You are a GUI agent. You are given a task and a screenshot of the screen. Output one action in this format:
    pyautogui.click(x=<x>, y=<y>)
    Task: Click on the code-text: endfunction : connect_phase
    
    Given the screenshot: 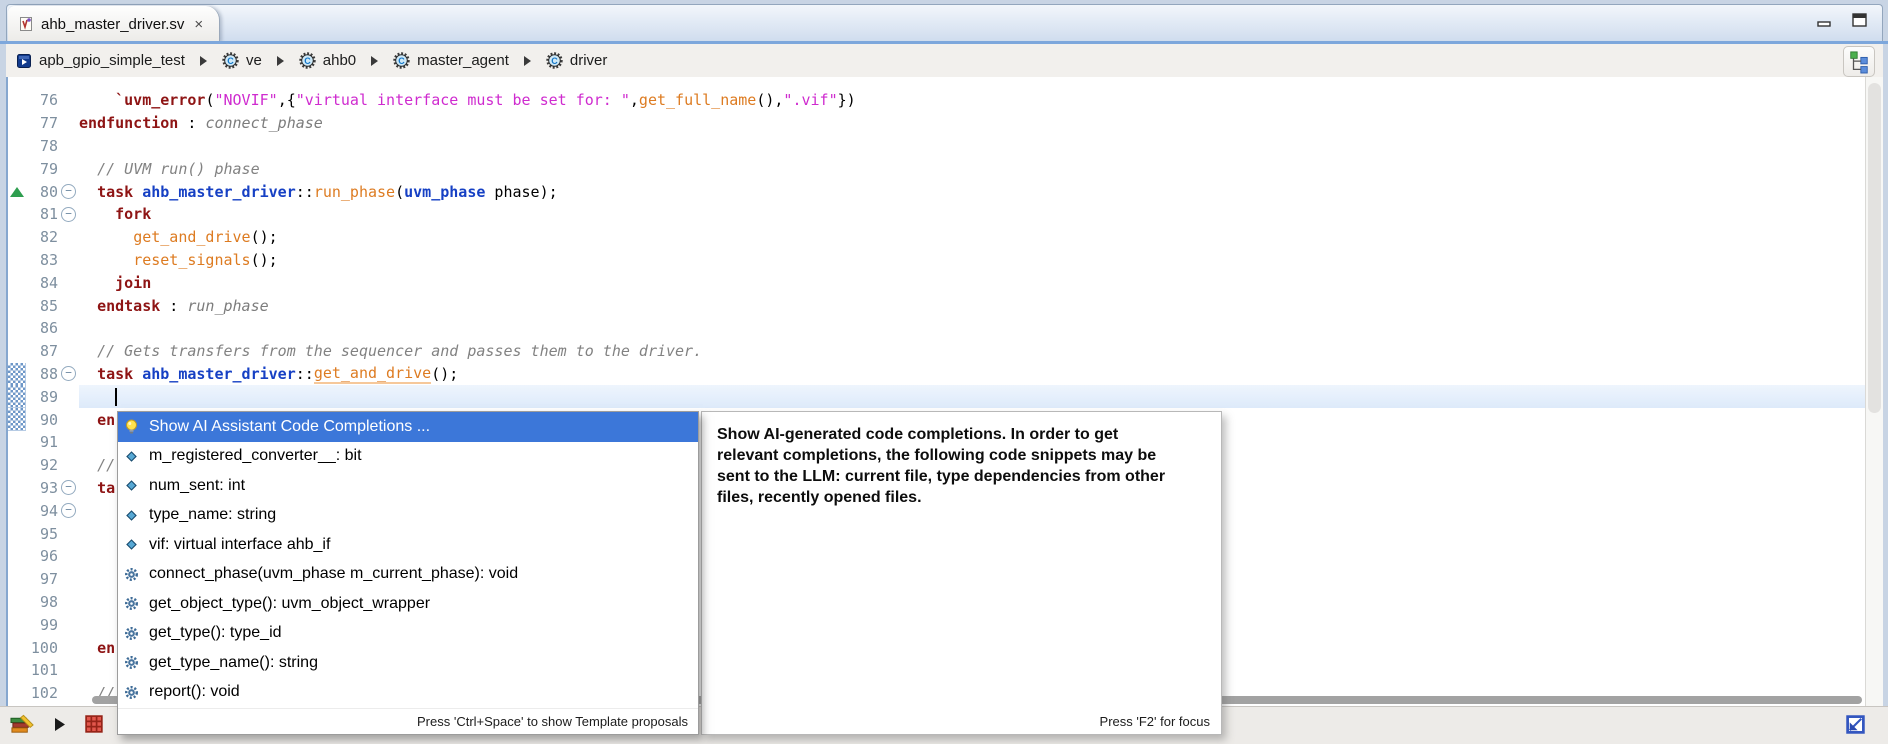 What is the action you would take?
    pyautogui.click(x=972, y=123)
    